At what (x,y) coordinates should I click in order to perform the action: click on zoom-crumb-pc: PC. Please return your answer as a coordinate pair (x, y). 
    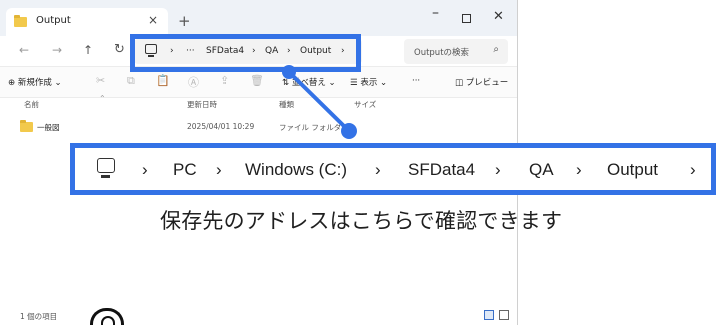
    Looking at the image, I should click on (185, 169).